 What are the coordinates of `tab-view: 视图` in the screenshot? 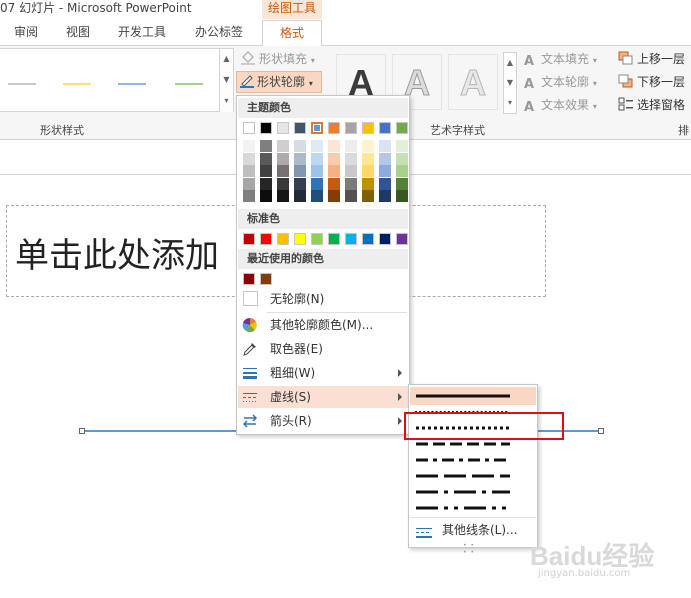 It's located at (78, 33).